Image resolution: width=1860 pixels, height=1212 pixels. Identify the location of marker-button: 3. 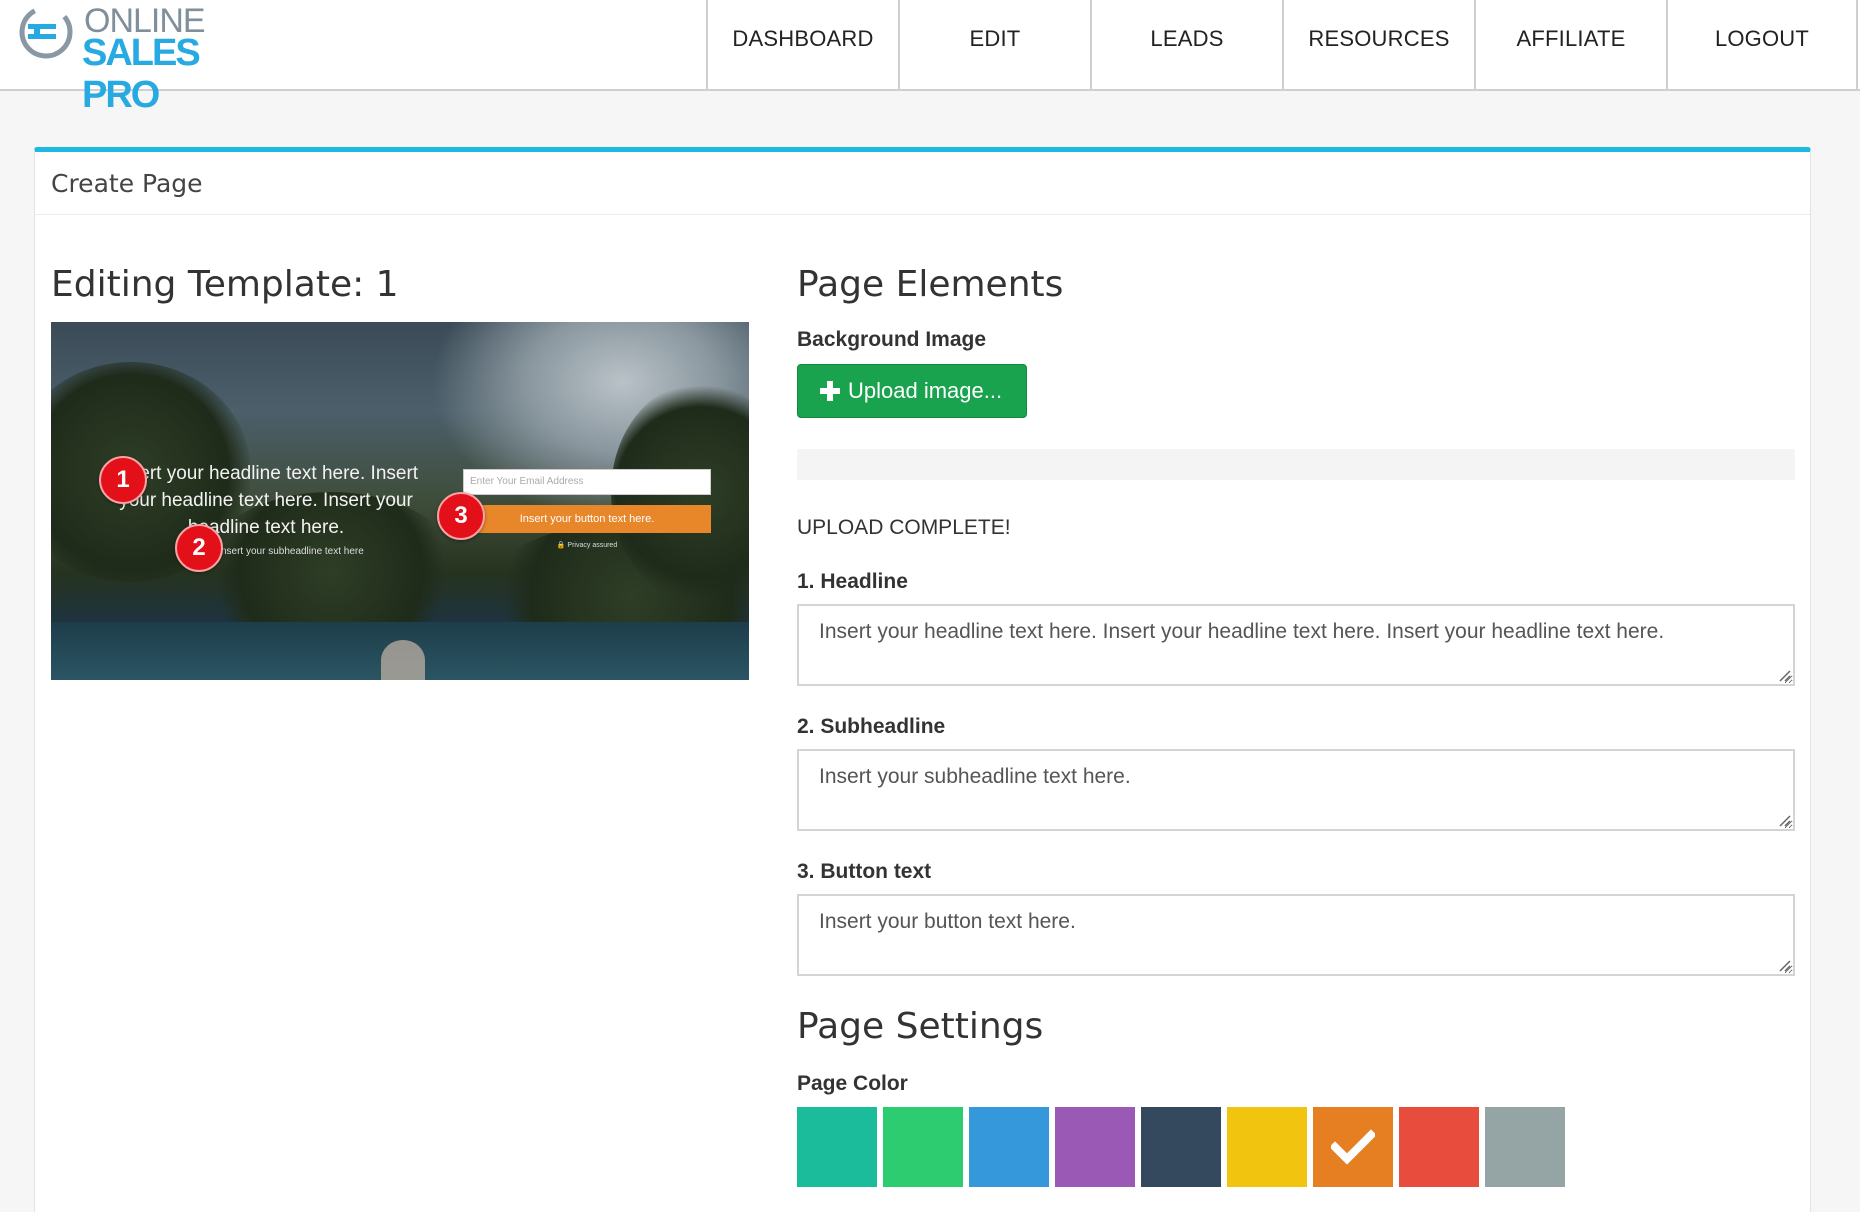
(461, 516).